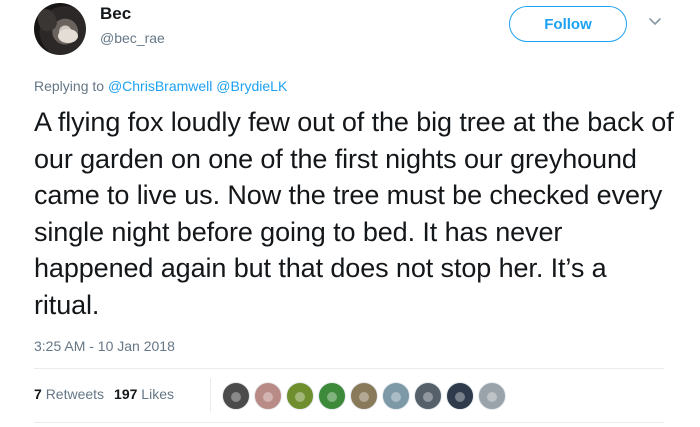 This screenshot has width=700, height=427. What do you see at coordinates (210, 395) in the screenshot?
I see `stats-separator` at bounding box center [210, 395].